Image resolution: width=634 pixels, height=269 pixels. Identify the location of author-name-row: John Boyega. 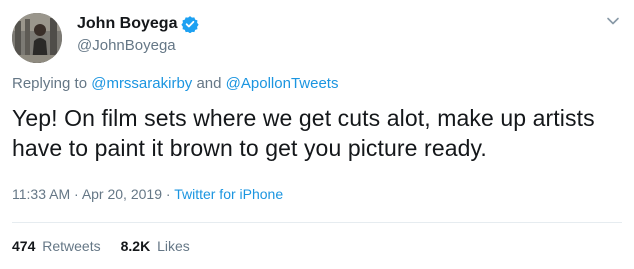
(138, 24).